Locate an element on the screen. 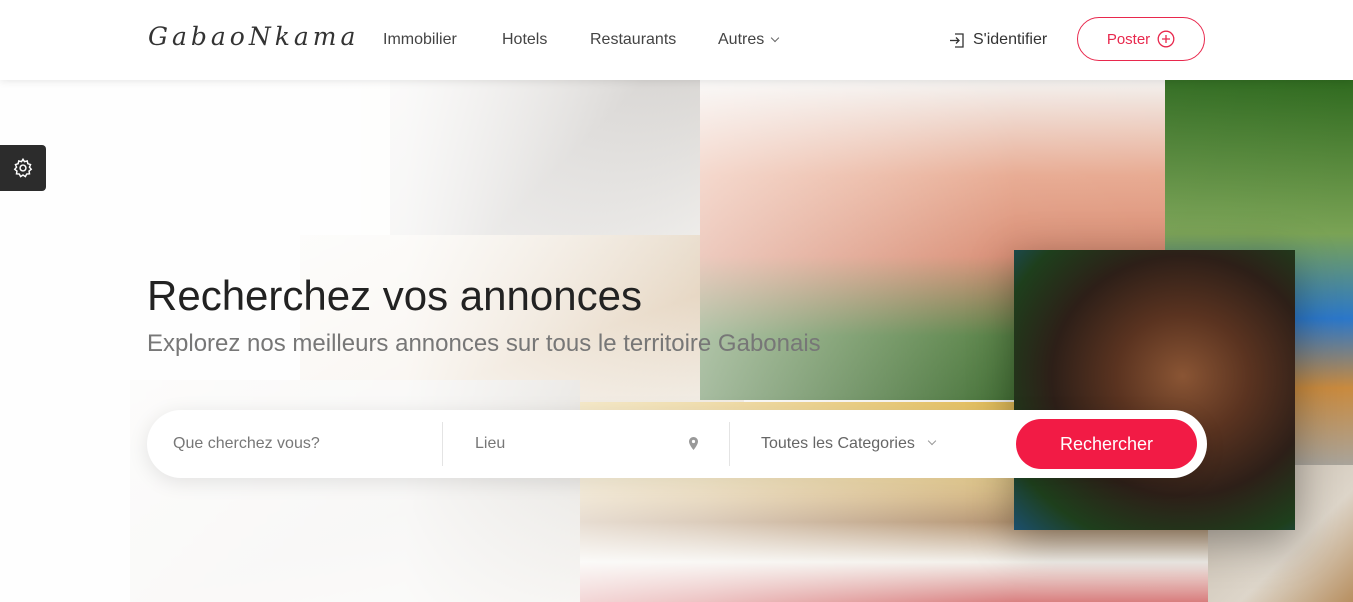  query-field-wrapper is located at coordinates (303, 444).